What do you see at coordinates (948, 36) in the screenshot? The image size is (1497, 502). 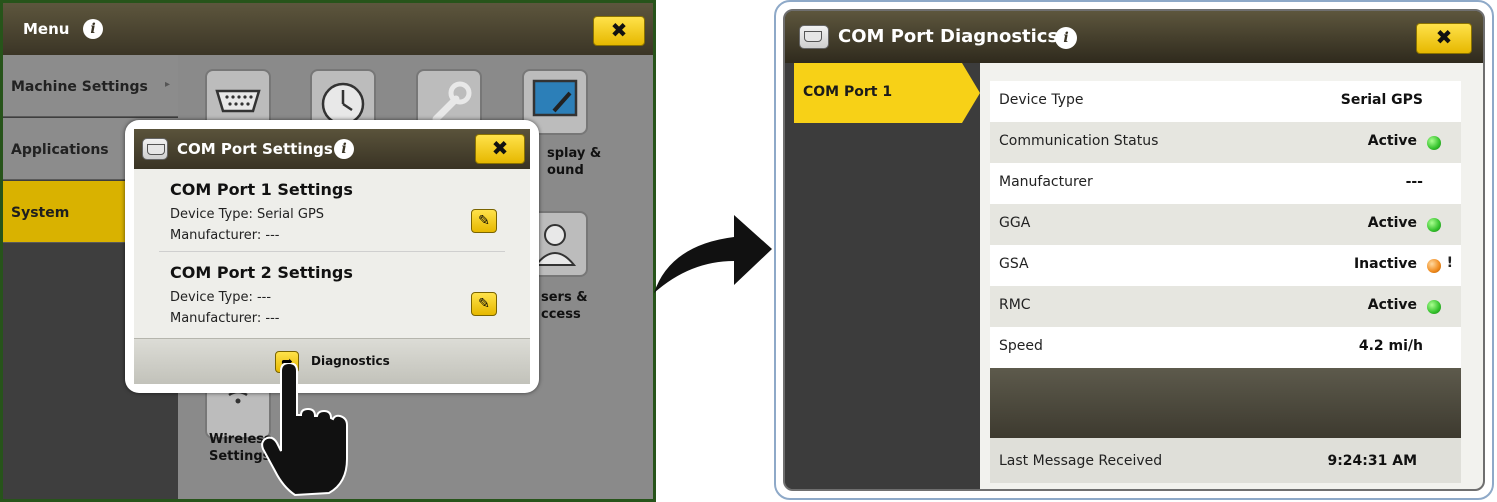 I see `diagnostics-title: COM Port Diagnostics` at bounding box center [948, 36].